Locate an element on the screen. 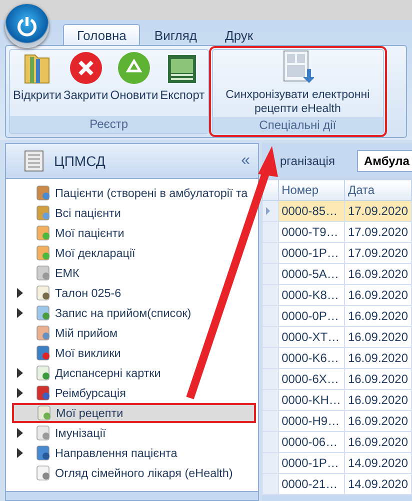  ribbon-button: Експорт is located at coordinates (182, 84).